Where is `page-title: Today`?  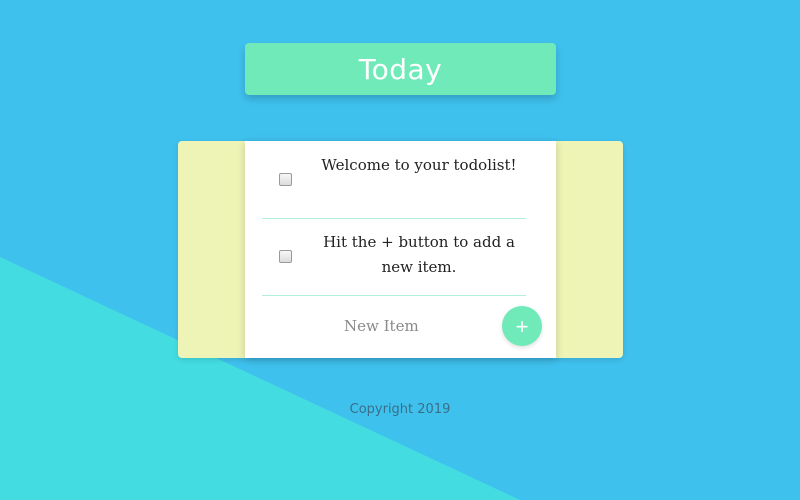
page-title: Today is located at coordinates (400, 69).